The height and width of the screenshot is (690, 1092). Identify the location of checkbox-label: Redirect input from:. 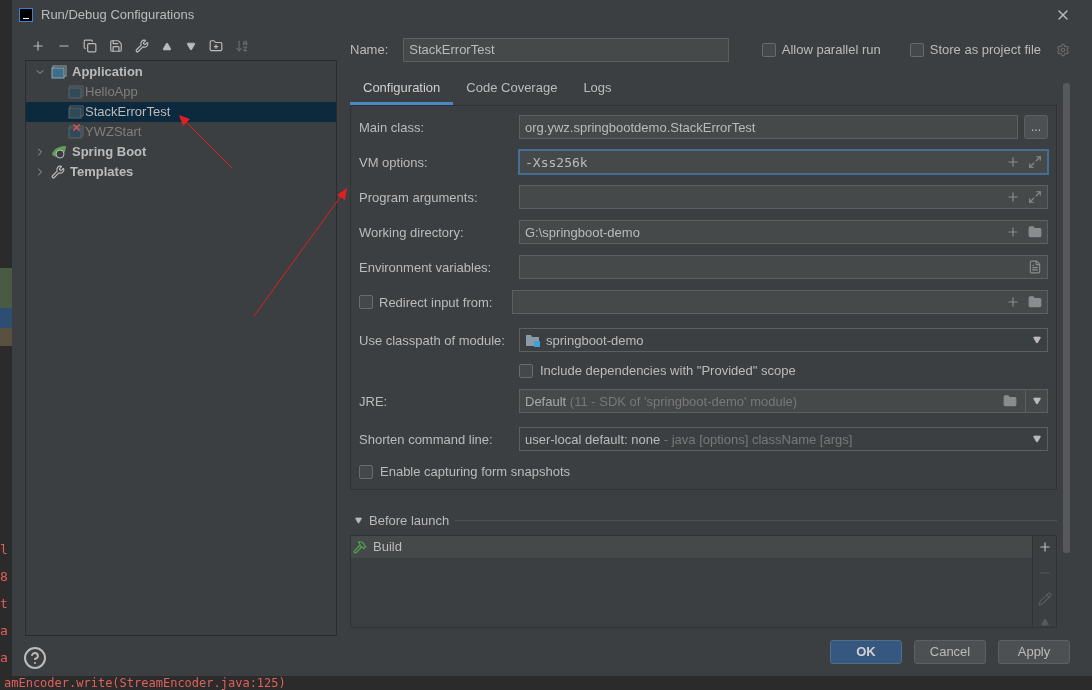
(436, 302).